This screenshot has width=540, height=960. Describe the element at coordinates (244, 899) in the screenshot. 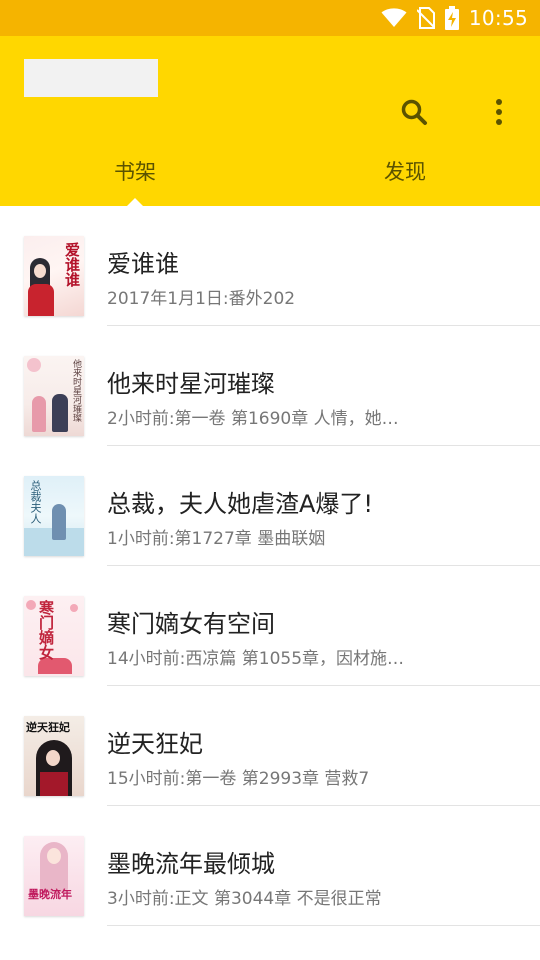

I see `book-latest-chapter: 3小时前:正文 第3044章 不是很正常` at that location.